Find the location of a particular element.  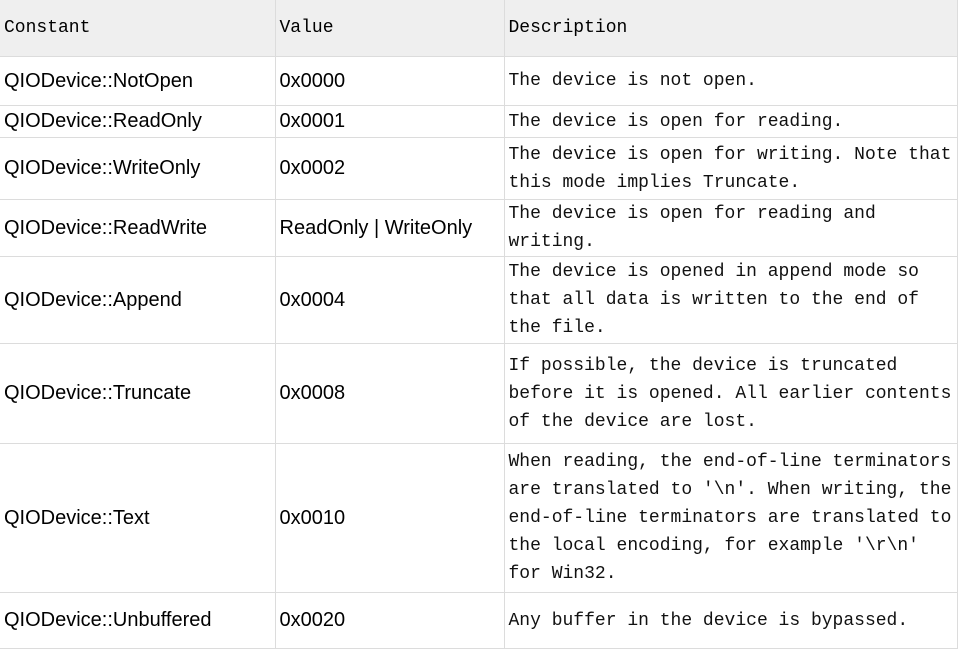

header-row: Constant Value Description is located at coordinates (479, 28).